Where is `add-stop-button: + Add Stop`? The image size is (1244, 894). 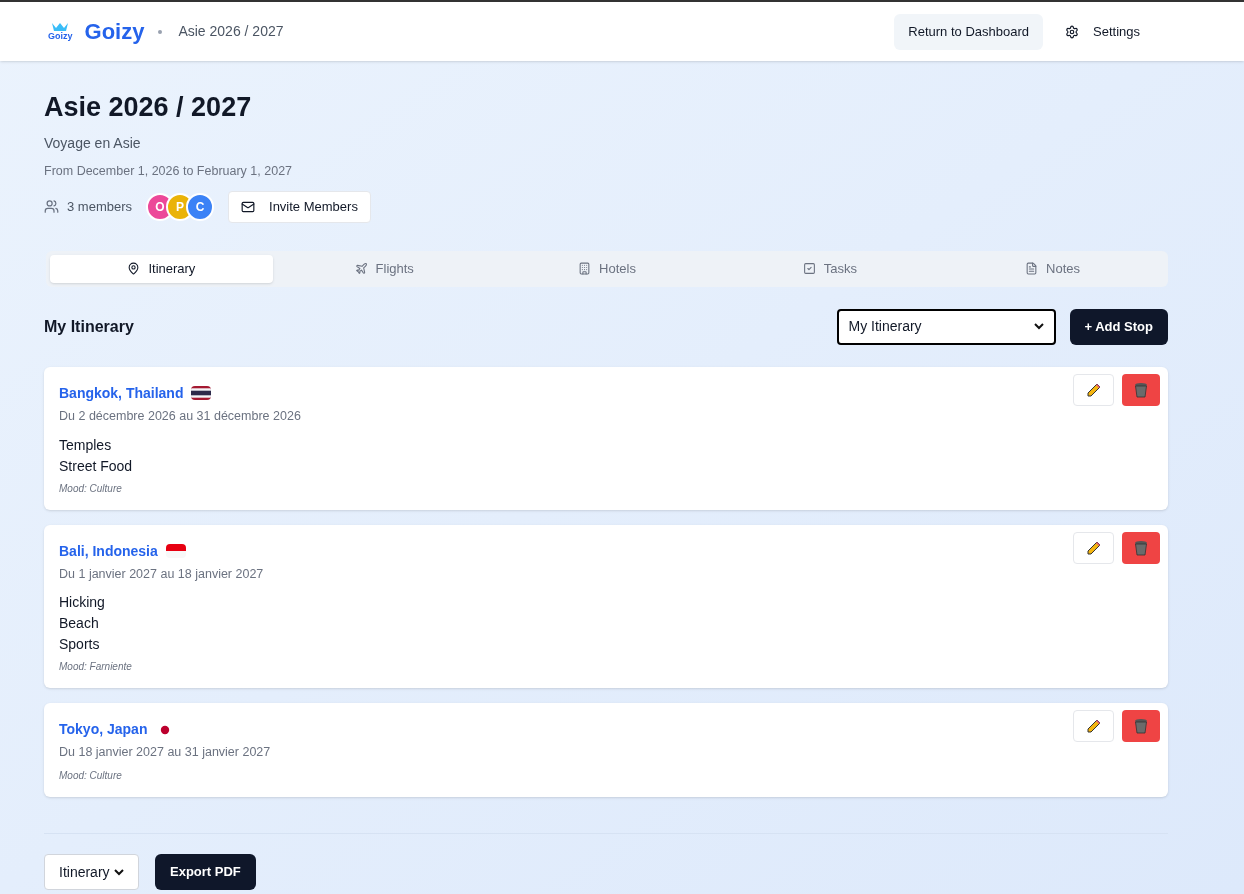 add-stop-button: + Add Stop is located at coordinates (1118, 326).